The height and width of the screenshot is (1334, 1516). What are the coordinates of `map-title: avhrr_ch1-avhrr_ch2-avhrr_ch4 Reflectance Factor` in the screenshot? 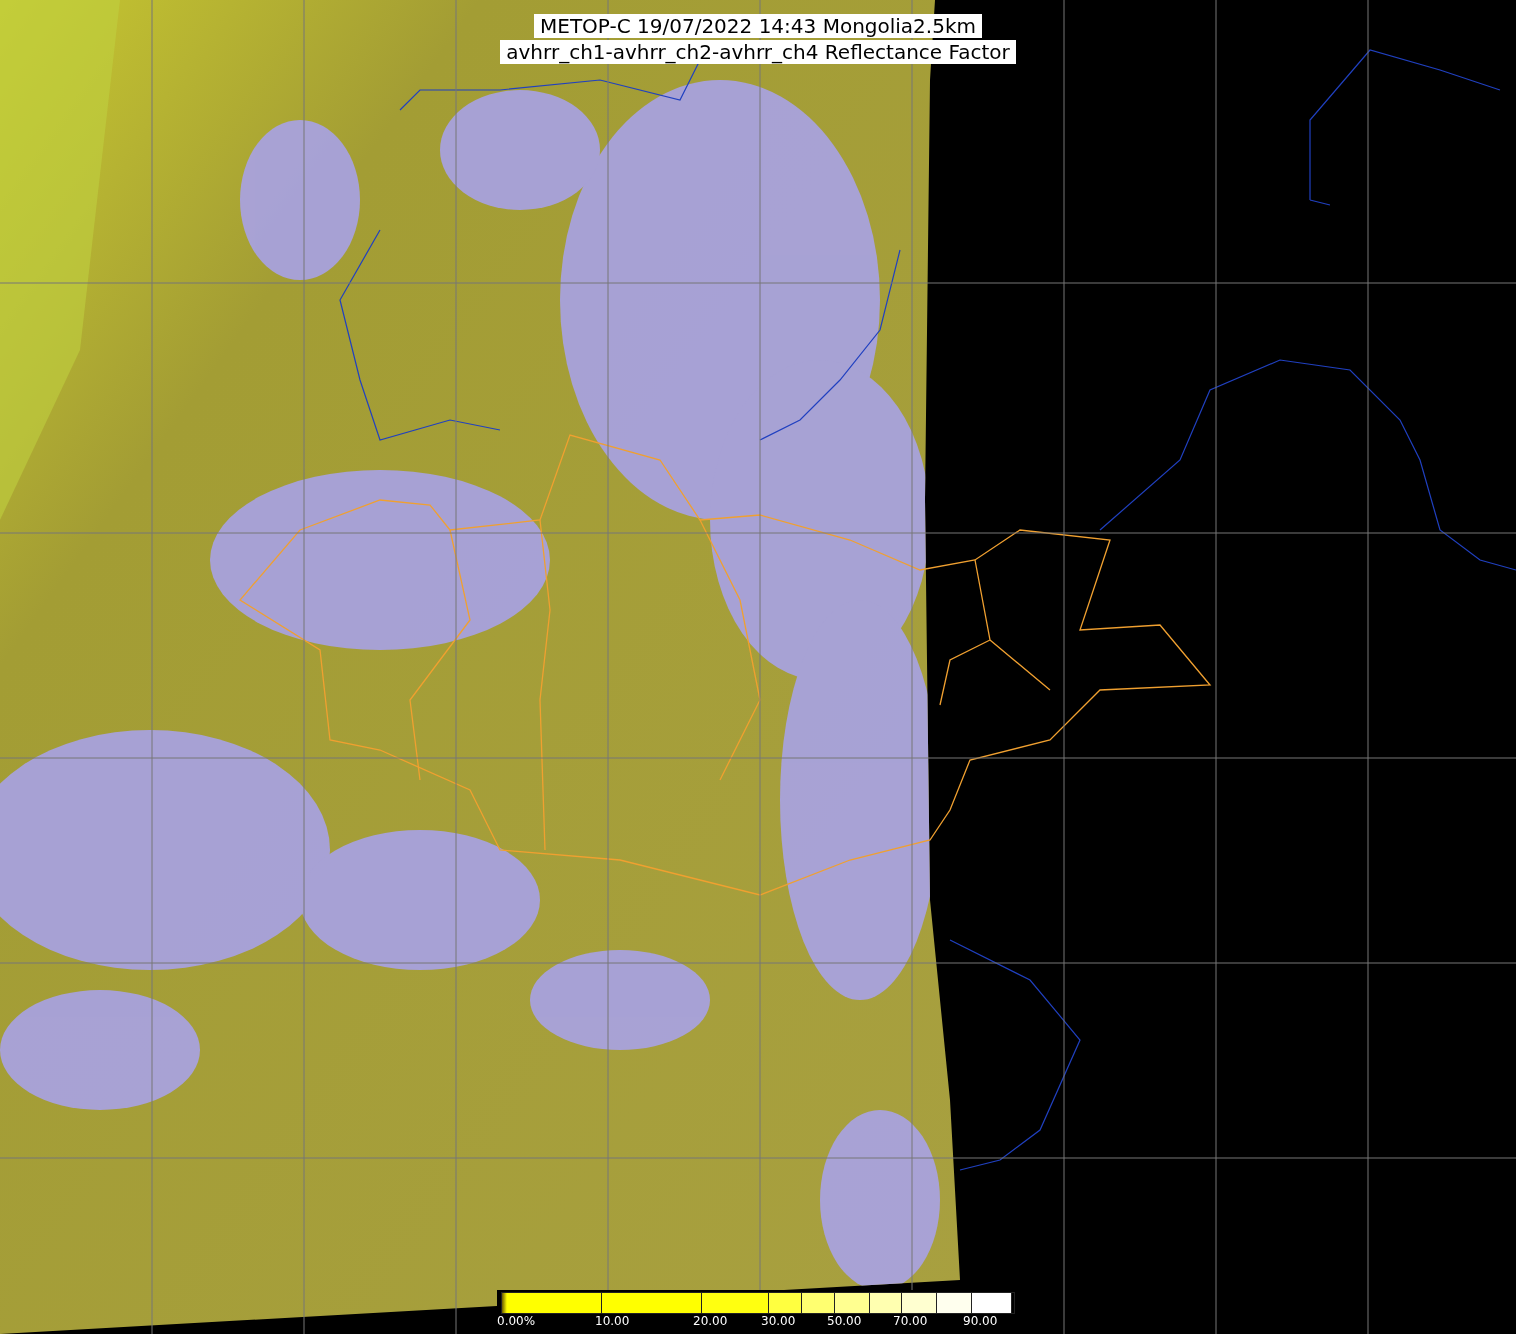 It's located at (758, 52).